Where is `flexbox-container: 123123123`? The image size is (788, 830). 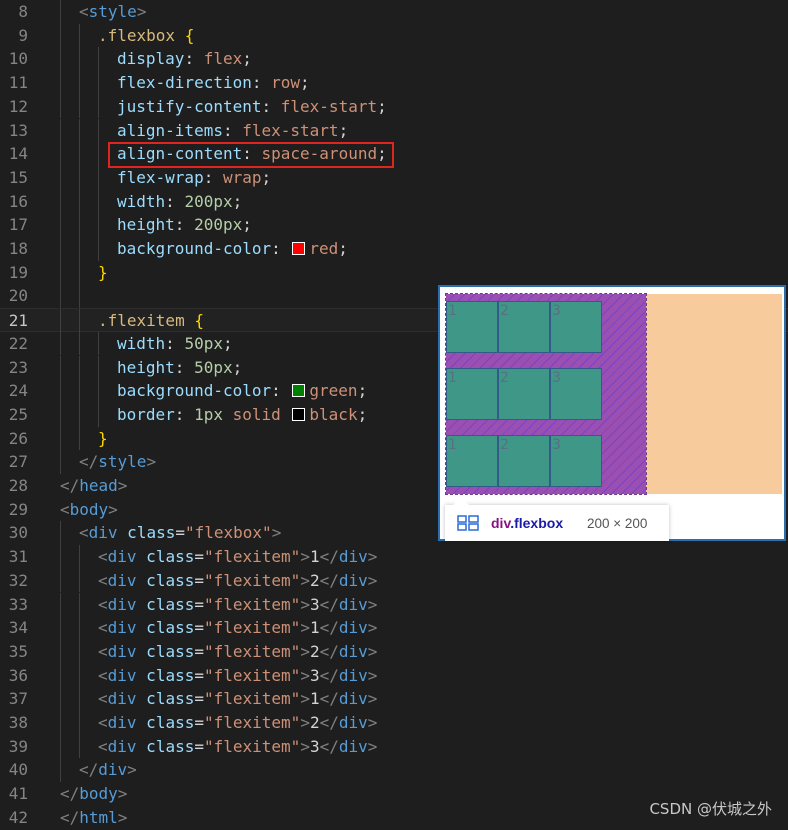
flexbox-container: 123123123 is located at coordinates (546, 394).